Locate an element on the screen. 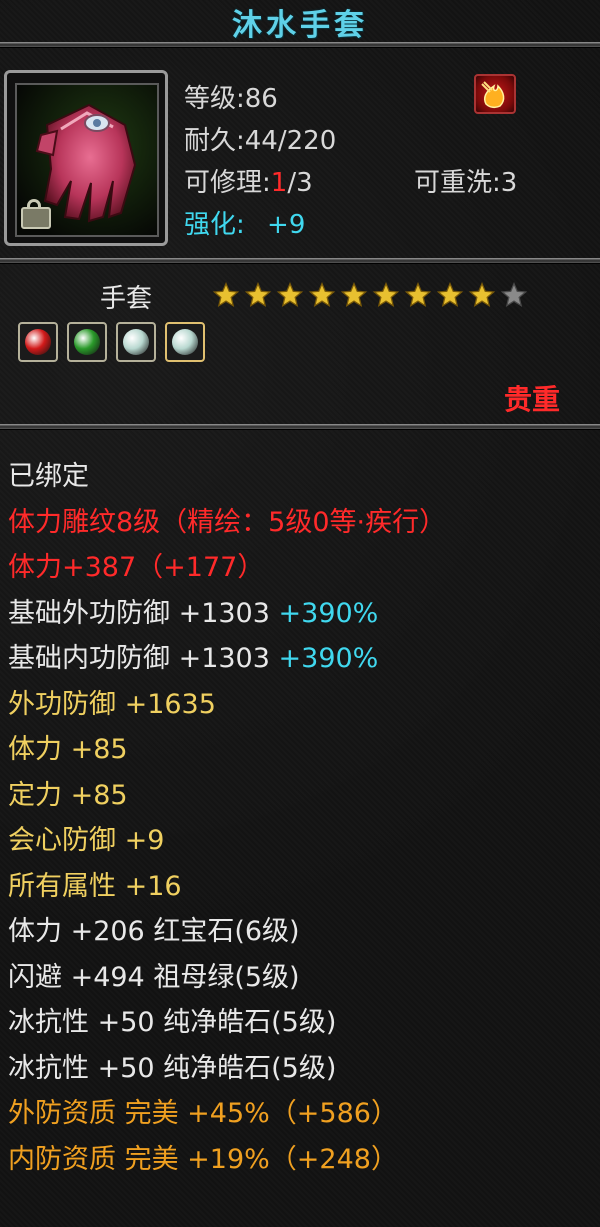 The image size is (600, 1227). ruby-gem-icon is located at coordinates (38, 342).